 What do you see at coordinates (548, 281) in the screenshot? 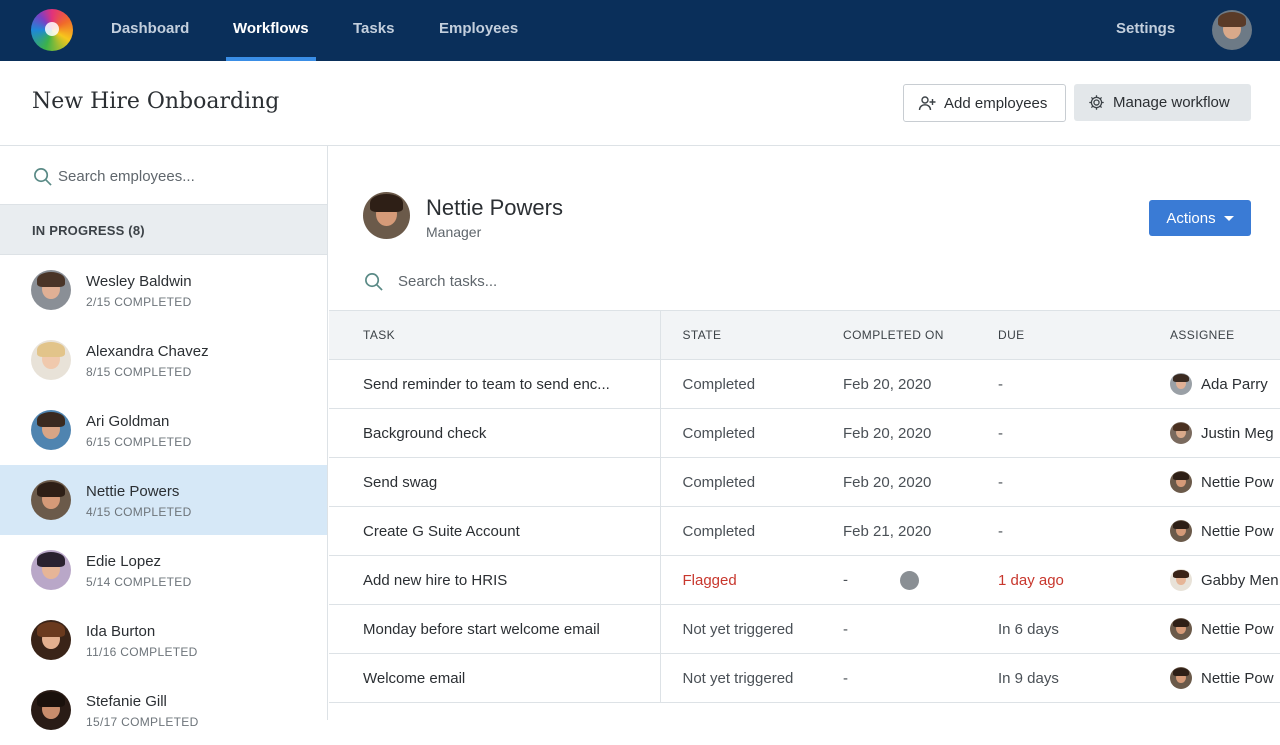
I see `search-tasks-input` at bounding box center [548, 281].